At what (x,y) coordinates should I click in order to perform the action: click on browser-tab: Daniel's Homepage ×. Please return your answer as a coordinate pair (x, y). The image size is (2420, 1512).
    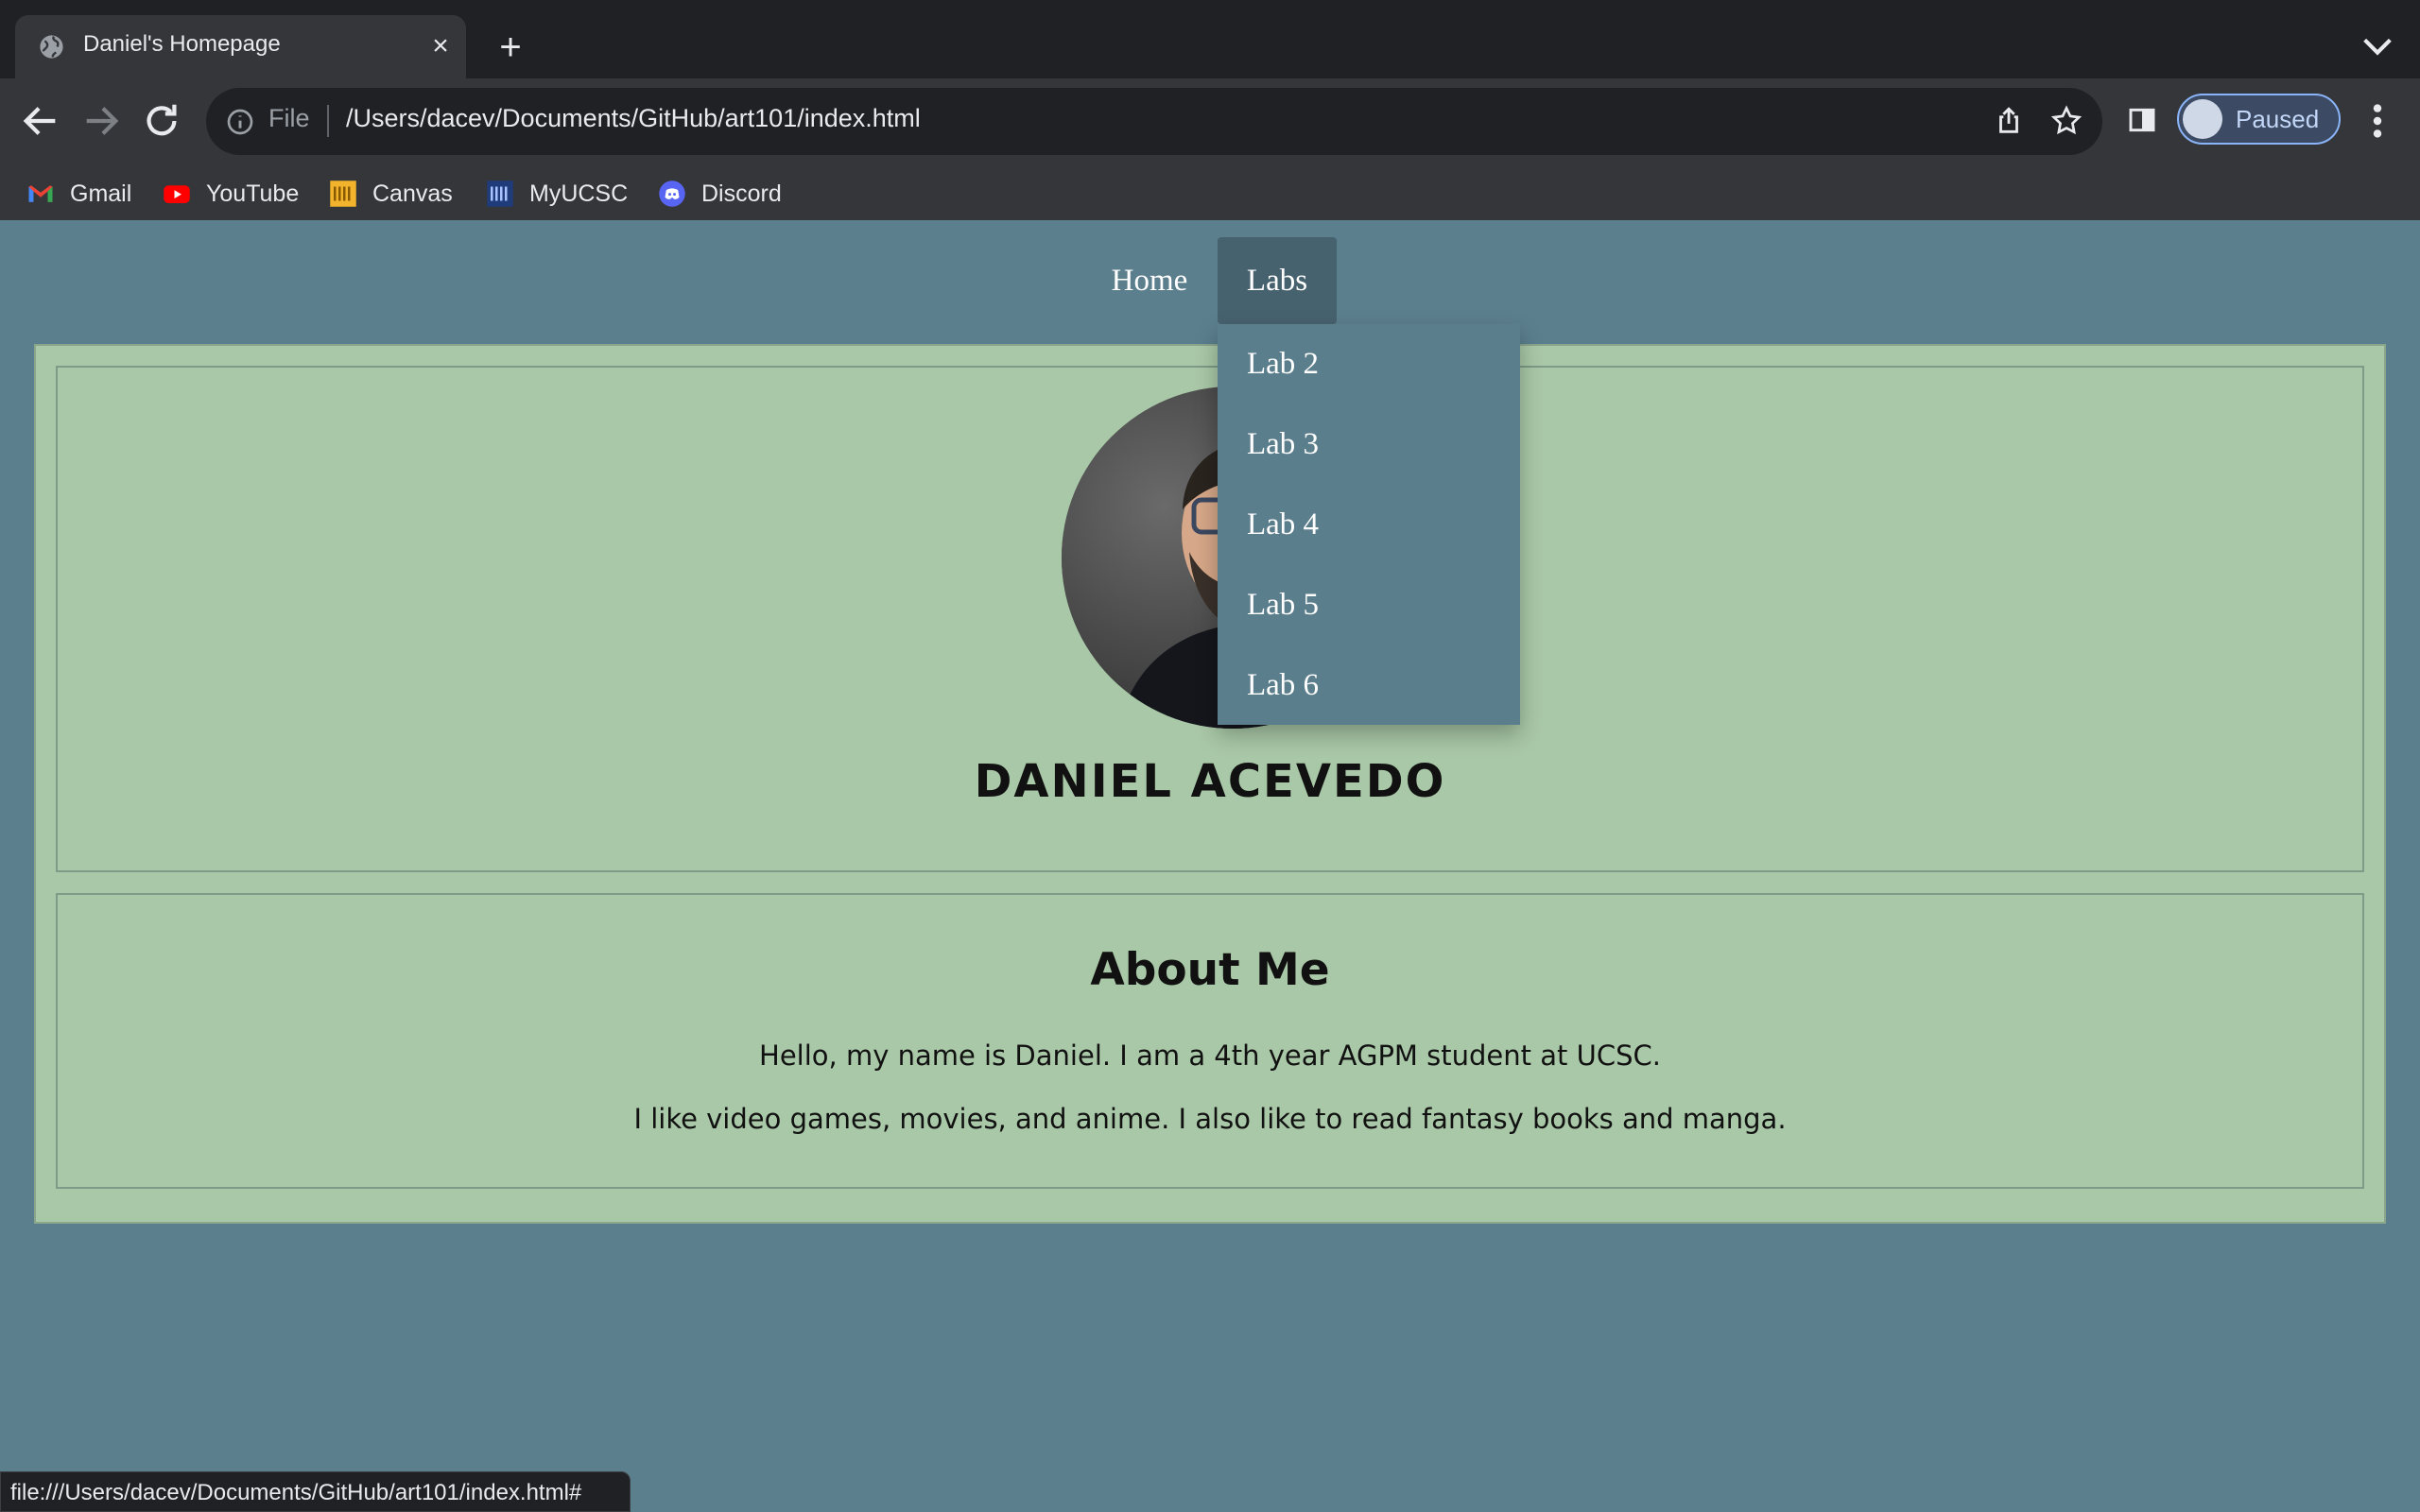
    Looking at the image, I should click on (241, 46).